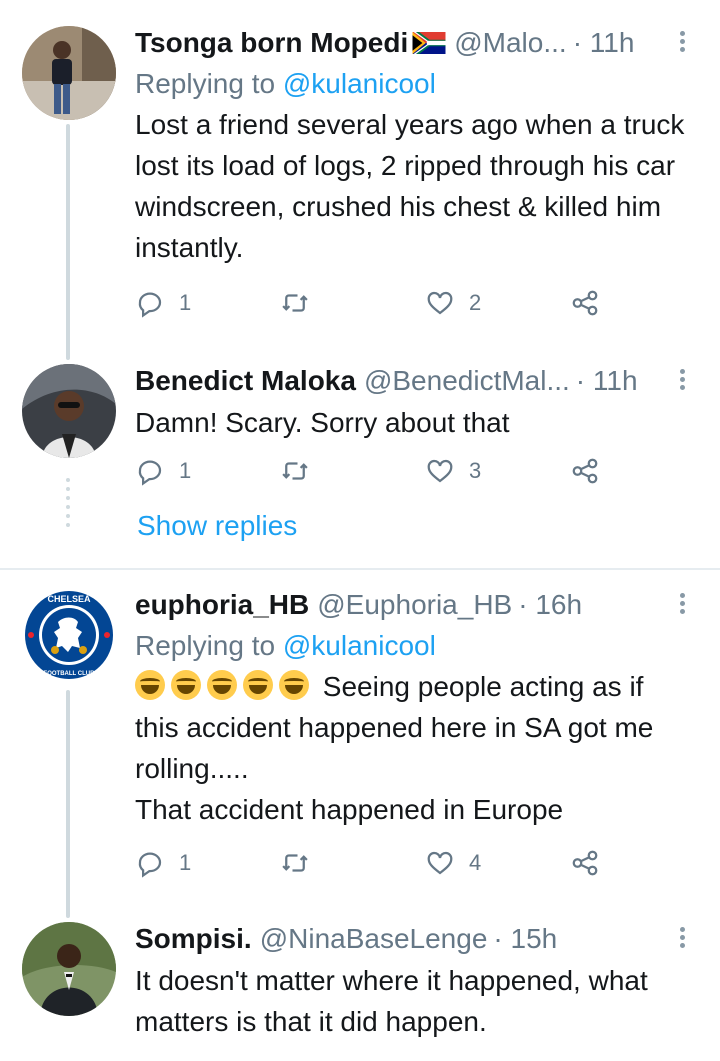 This screenshot has width=720, height=1061. Describe the element at coordinates (360, 569) in the screenshot. I see `divider` at that location.